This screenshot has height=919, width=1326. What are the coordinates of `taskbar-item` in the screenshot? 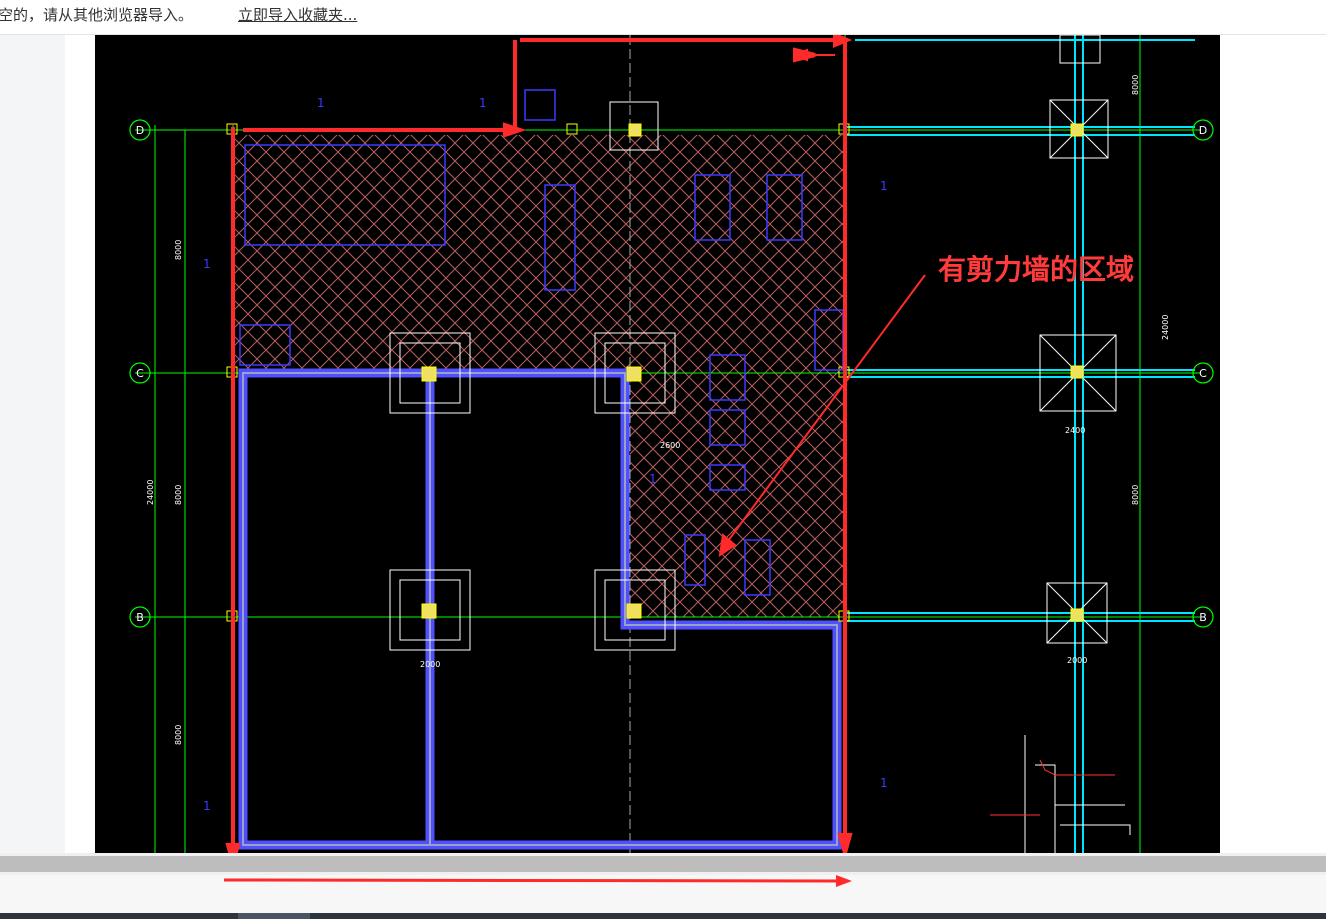 It's located at (274, 916).